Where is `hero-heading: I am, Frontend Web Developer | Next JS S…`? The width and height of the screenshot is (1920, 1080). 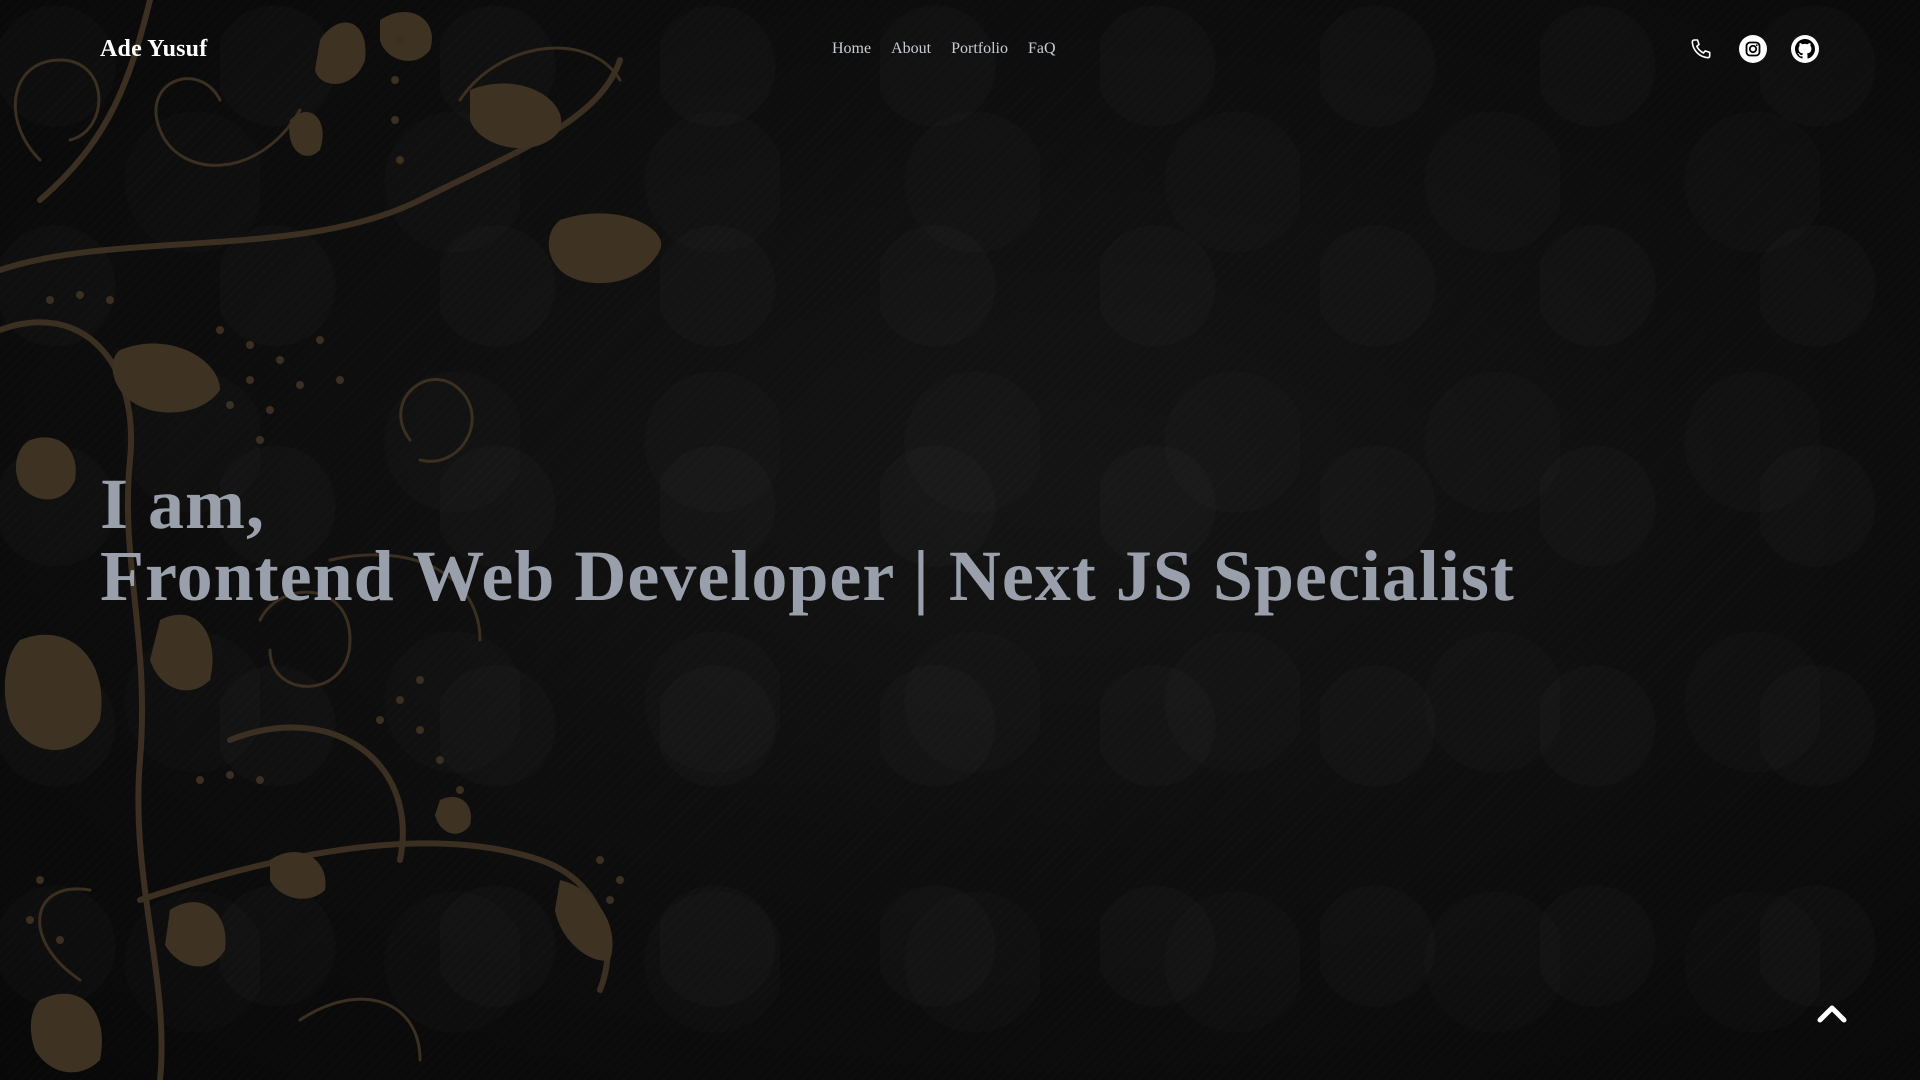 hero-heading: I am, Frontend Web Developer | Next JS S… is located at coordinates (807, 540).